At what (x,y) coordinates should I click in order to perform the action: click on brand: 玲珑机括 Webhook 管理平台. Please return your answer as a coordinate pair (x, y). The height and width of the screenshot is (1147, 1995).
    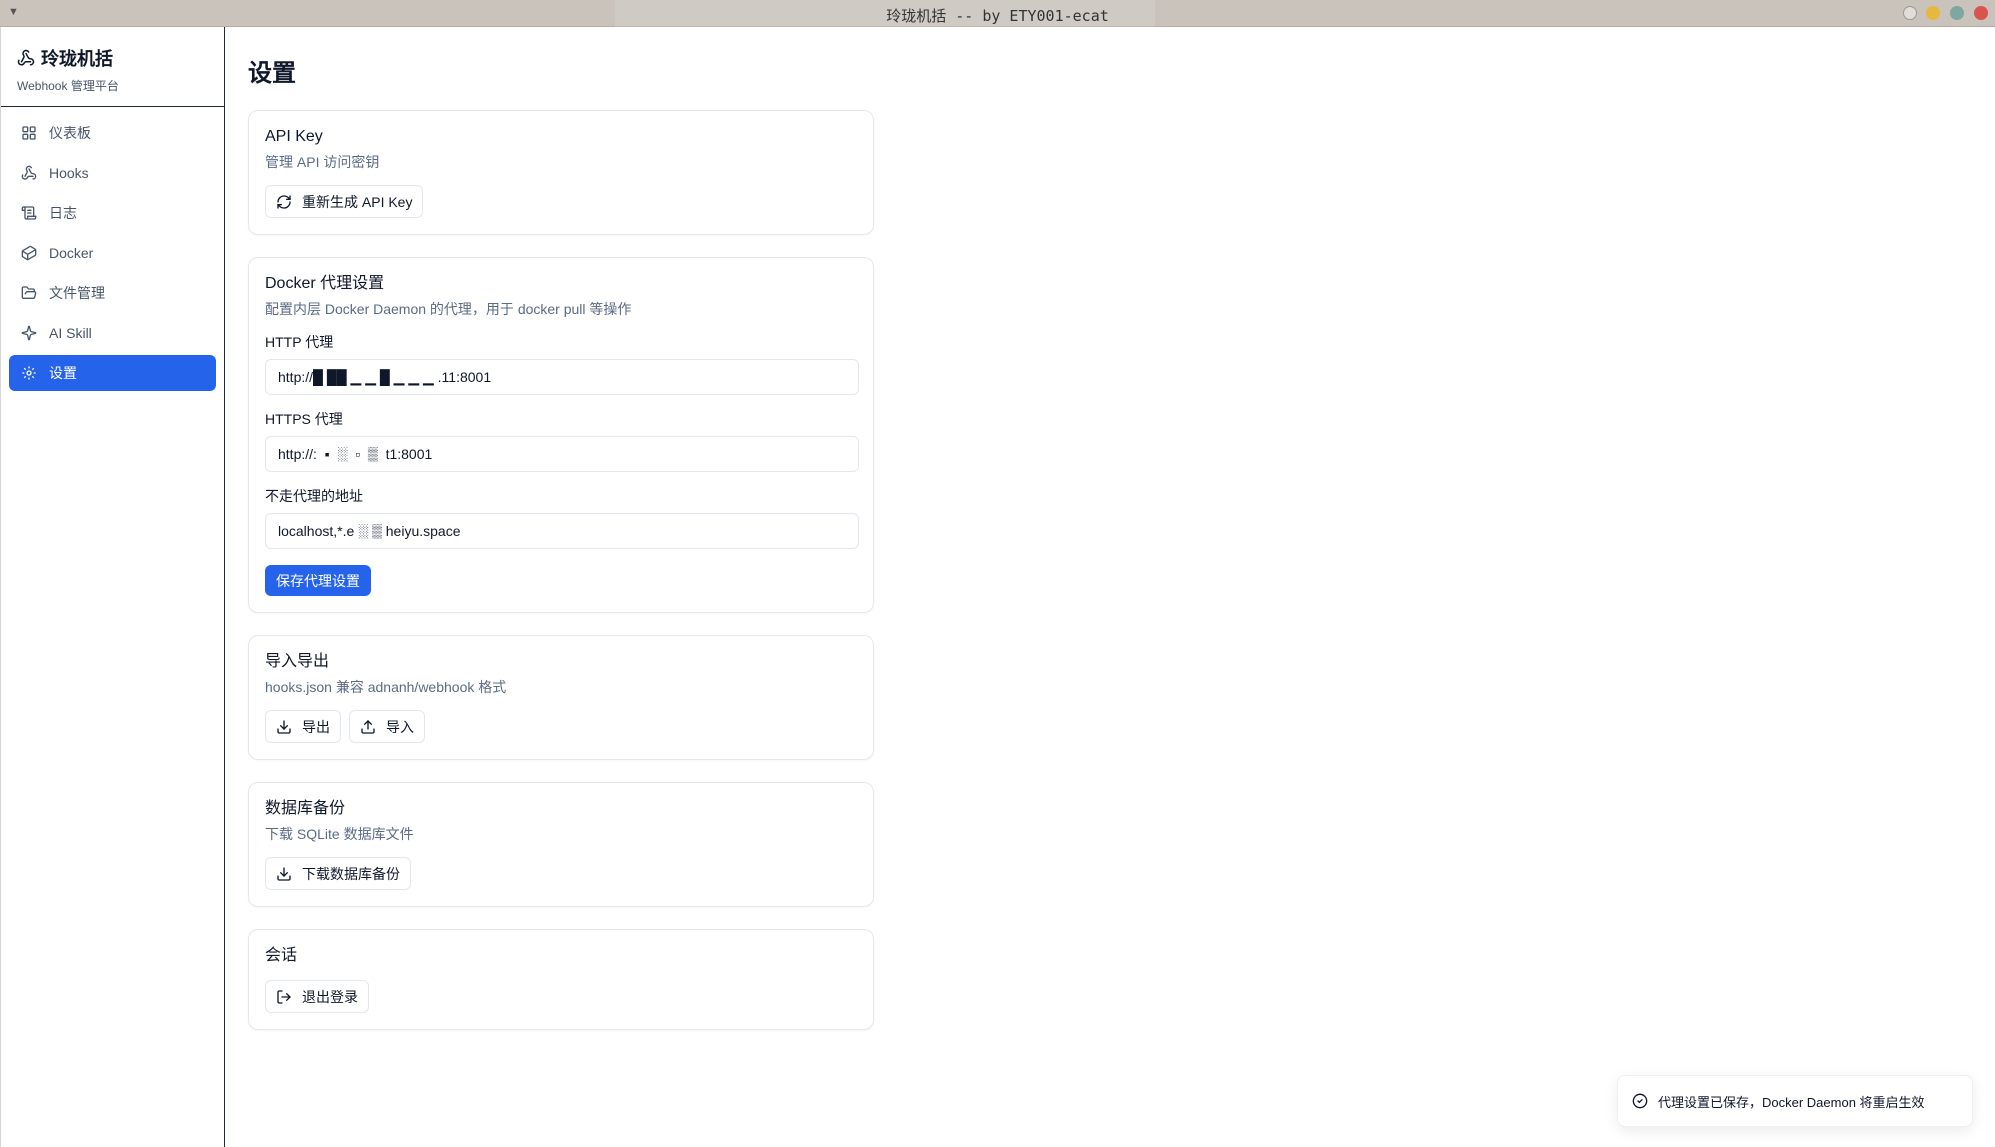
    Looking at the image, I should click on (112, 67).